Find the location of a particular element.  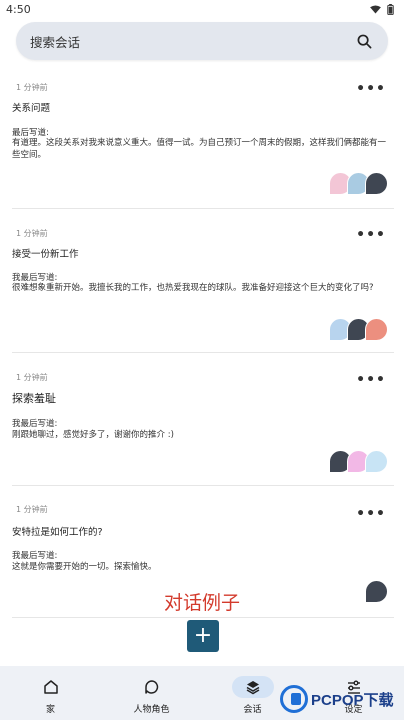

layers-icon is located at coordinates (252, 688).